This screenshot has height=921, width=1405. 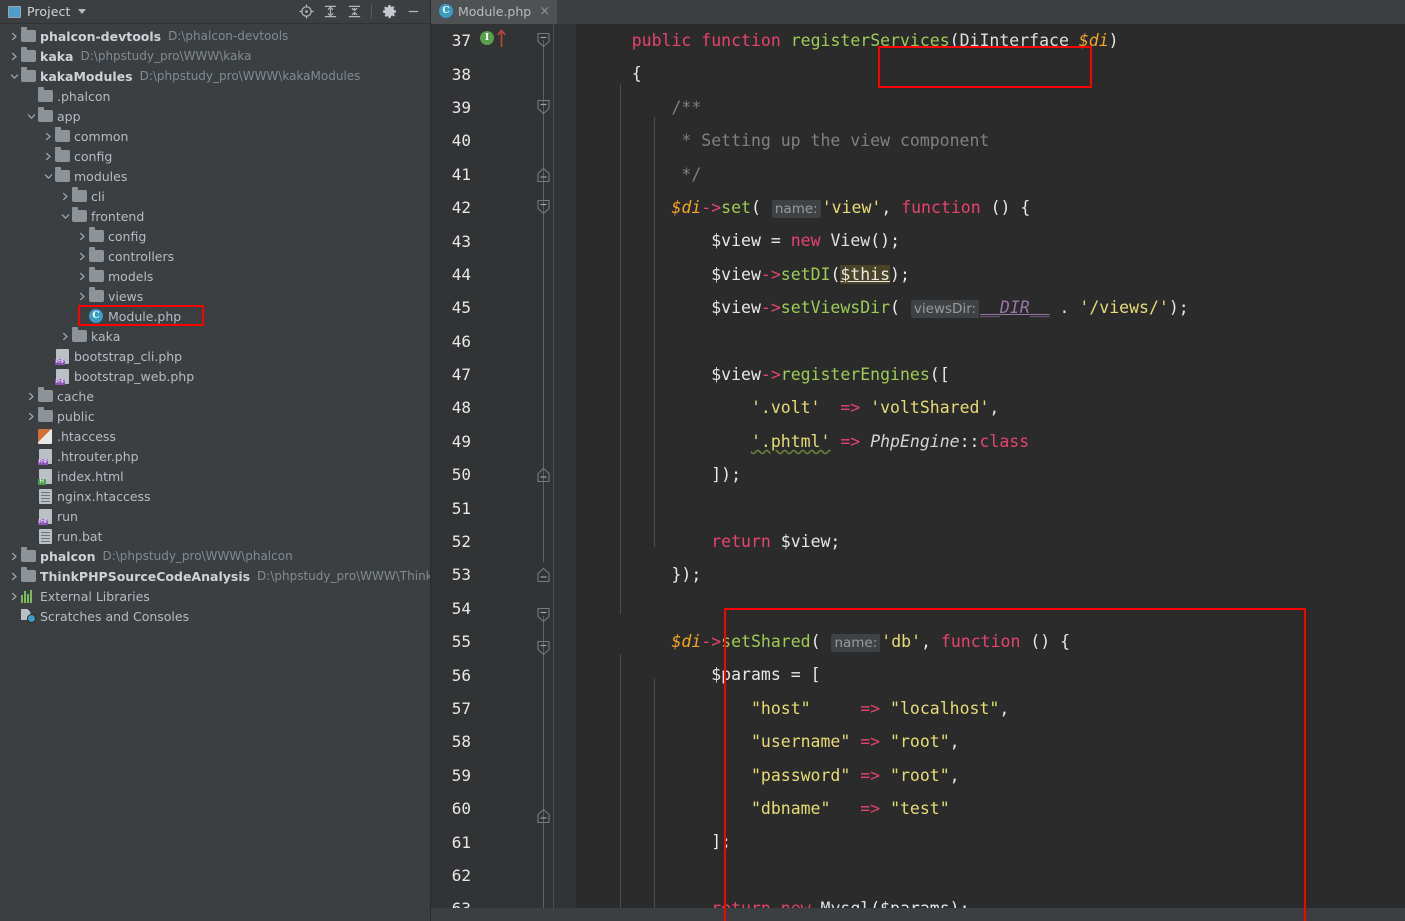 I want to click on tree-item-modules: modules, so click(x=215, y=176).